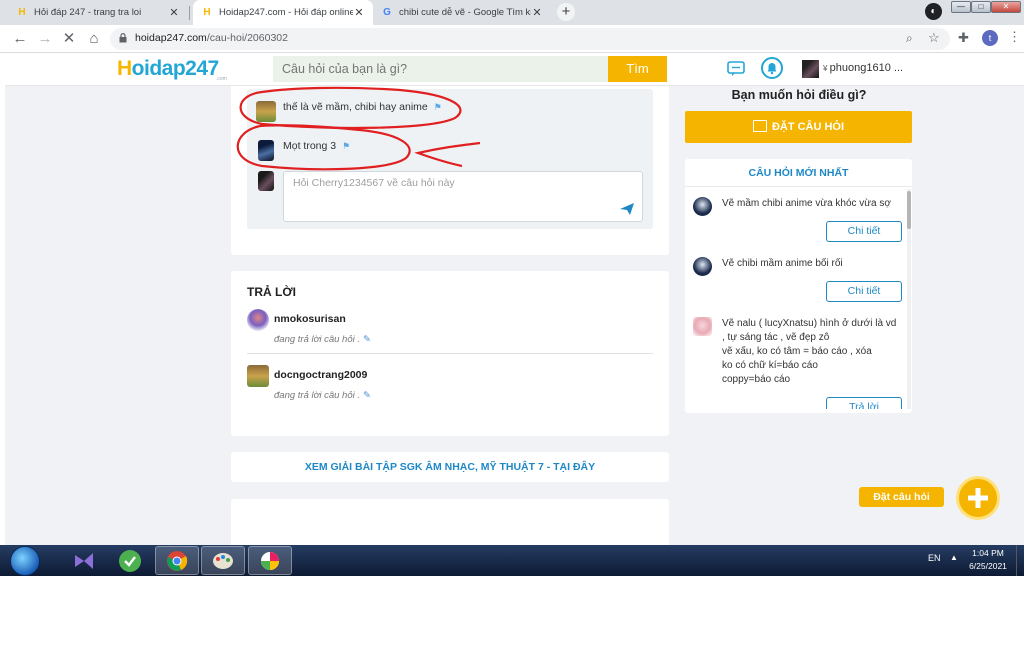 This screenshot has width=1024, height=661. What do you see at coordinates (990, 38) in the screenshot?
I see `profile-avatar: t` at bounding box center [990, 38].